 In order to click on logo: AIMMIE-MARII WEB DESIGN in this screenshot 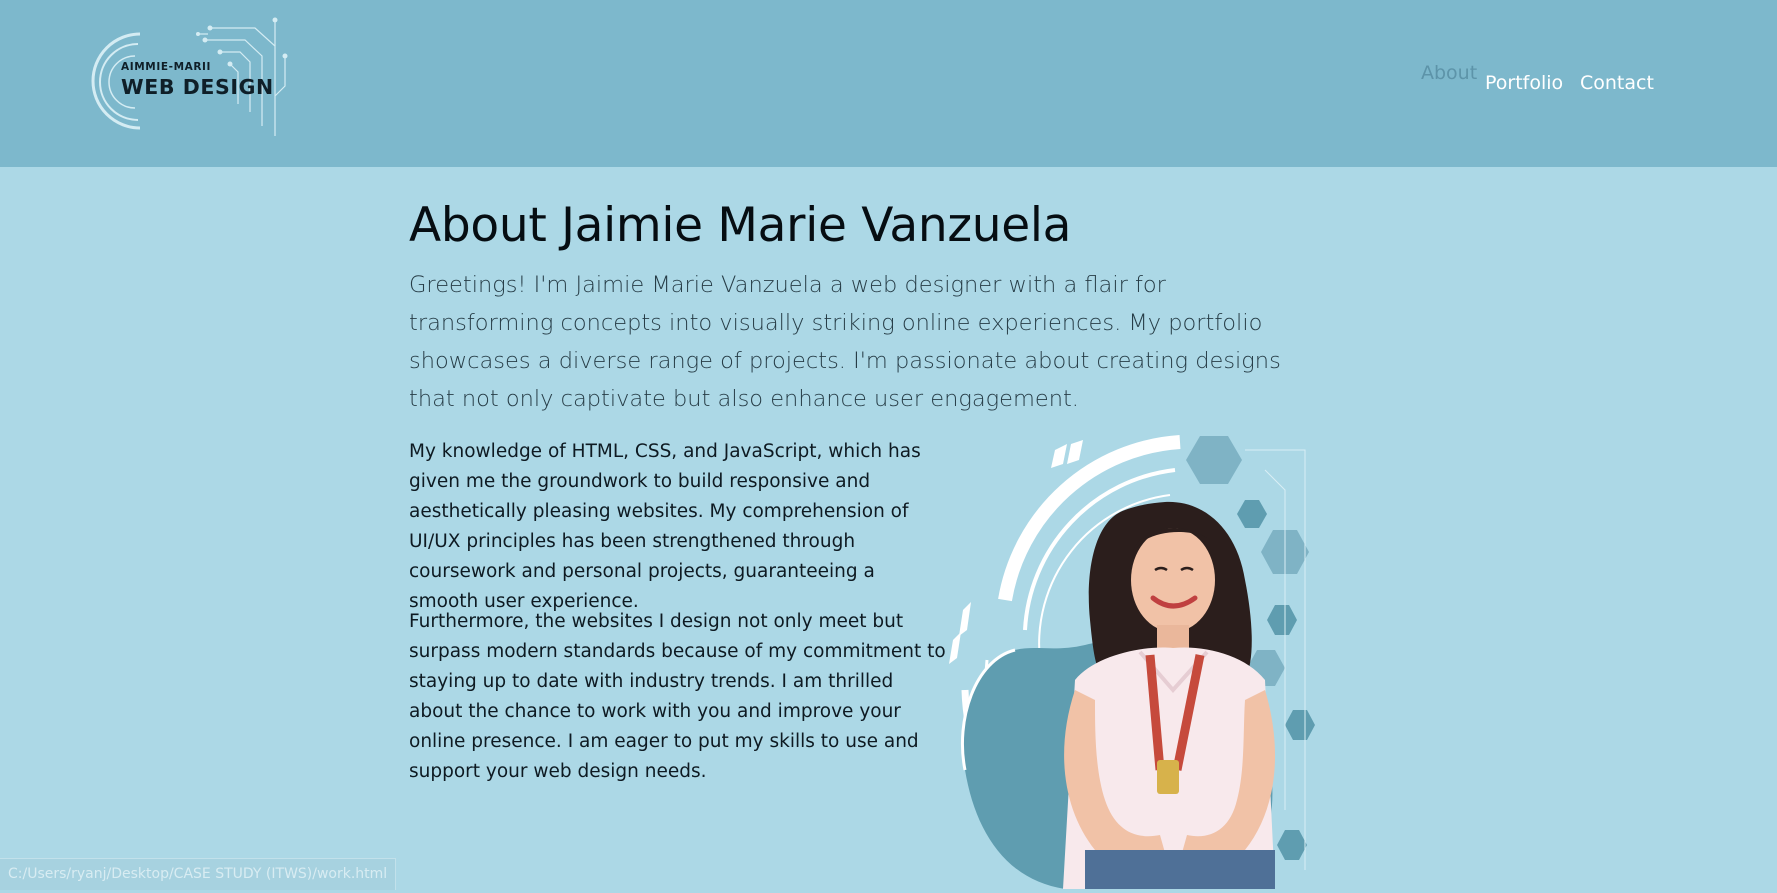, I will do `click(202, 82)`.